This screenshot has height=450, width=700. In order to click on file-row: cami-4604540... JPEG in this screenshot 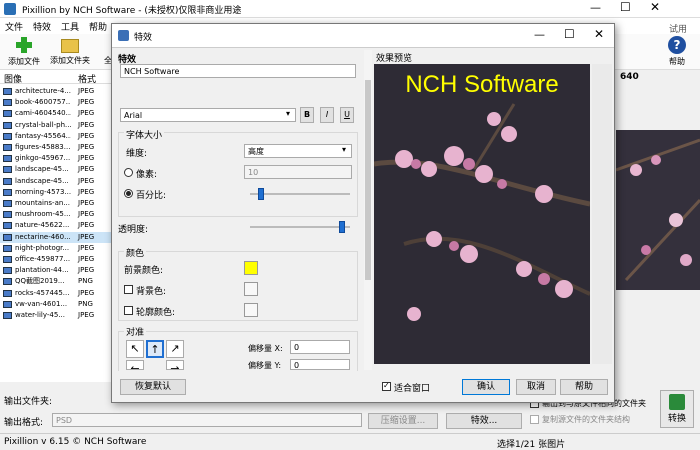, I will do `click(56, 113)`.